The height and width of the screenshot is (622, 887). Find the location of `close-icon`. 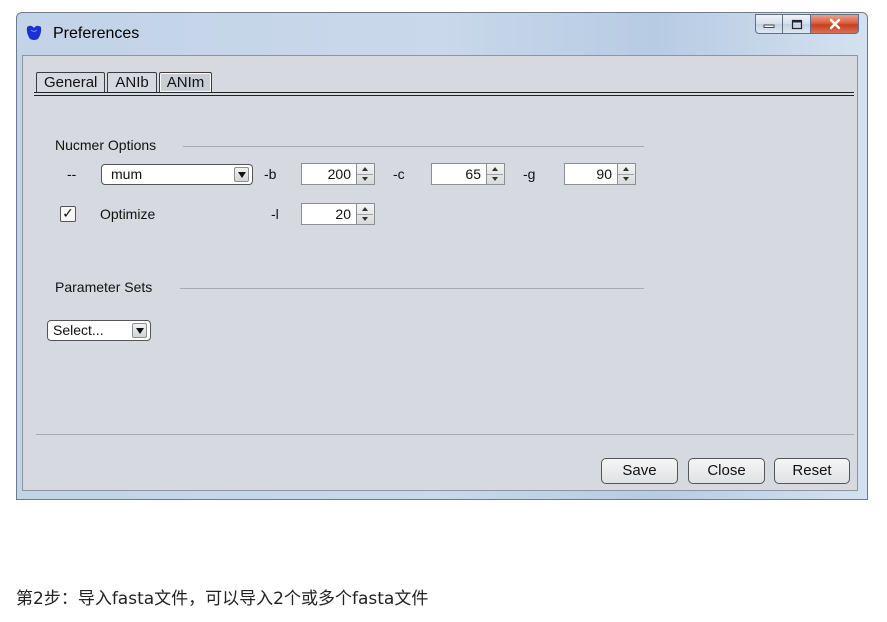

close-icon is located at coordinates (834, 24).